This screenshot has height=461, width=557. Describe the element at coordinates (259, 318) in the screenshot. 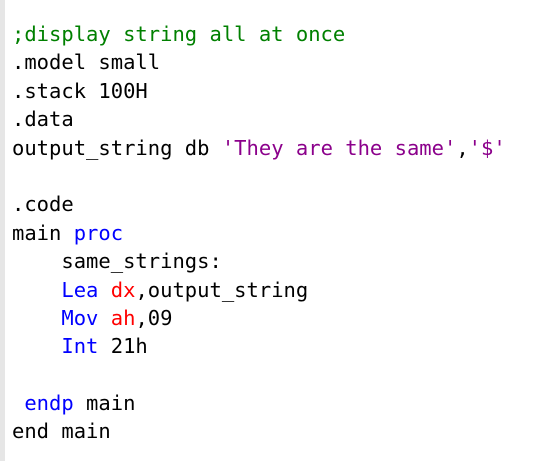

I see `code-line: Mov ah,09` at that location.